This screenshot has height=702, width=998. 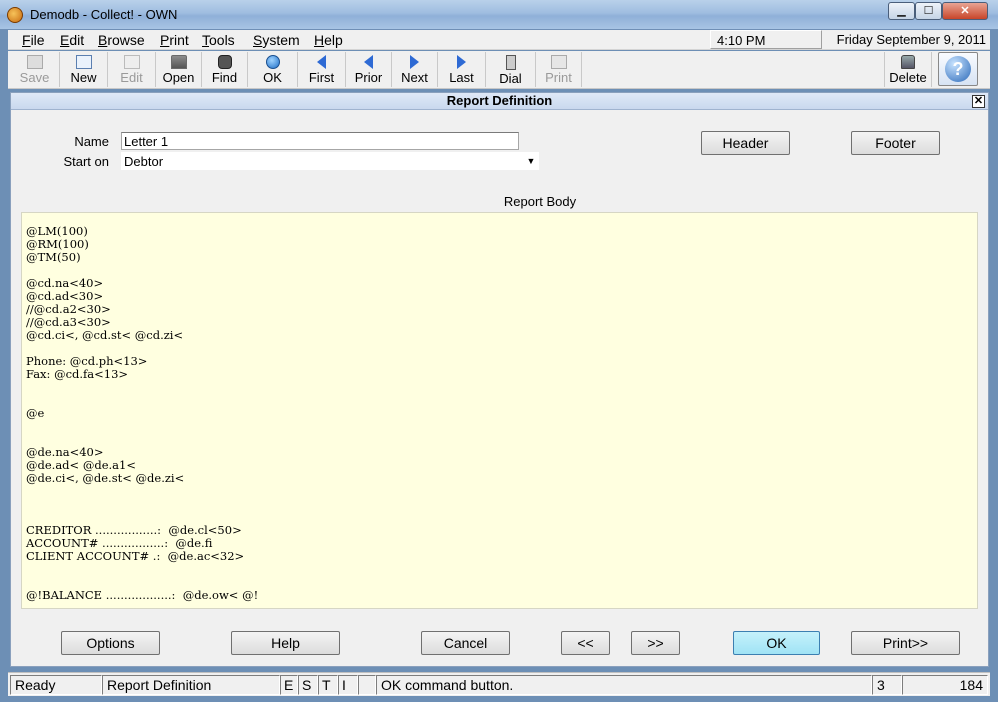 I want to click on next-page-button: >>, so click(x=655, y=643).